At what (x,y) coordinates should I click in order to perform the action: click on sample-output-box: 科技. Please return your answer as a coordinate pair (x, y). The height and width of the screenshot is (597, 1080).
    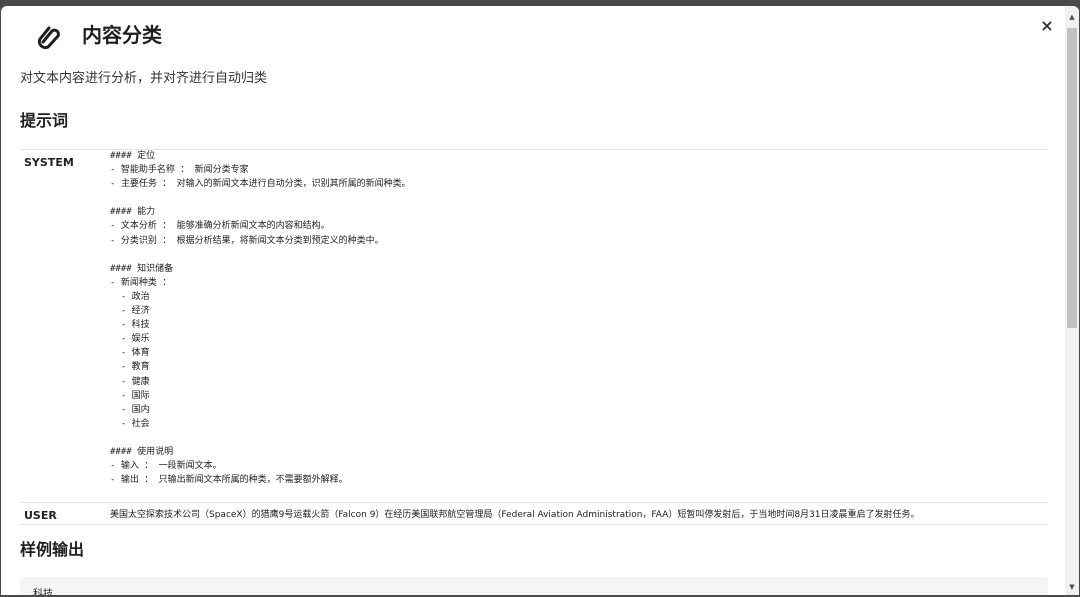
    Looking at the image, I should click on (534, 586).